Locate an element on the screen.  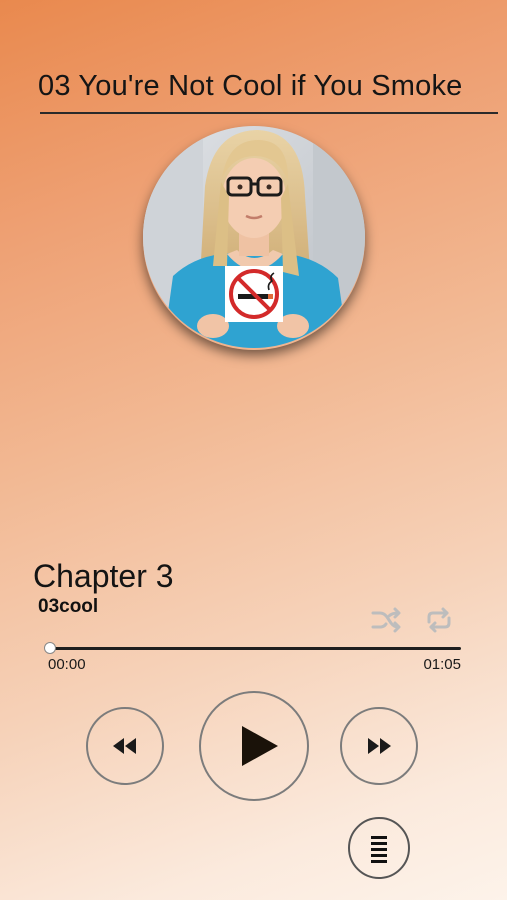
rewind-icon is located at coordinates (124, 746).